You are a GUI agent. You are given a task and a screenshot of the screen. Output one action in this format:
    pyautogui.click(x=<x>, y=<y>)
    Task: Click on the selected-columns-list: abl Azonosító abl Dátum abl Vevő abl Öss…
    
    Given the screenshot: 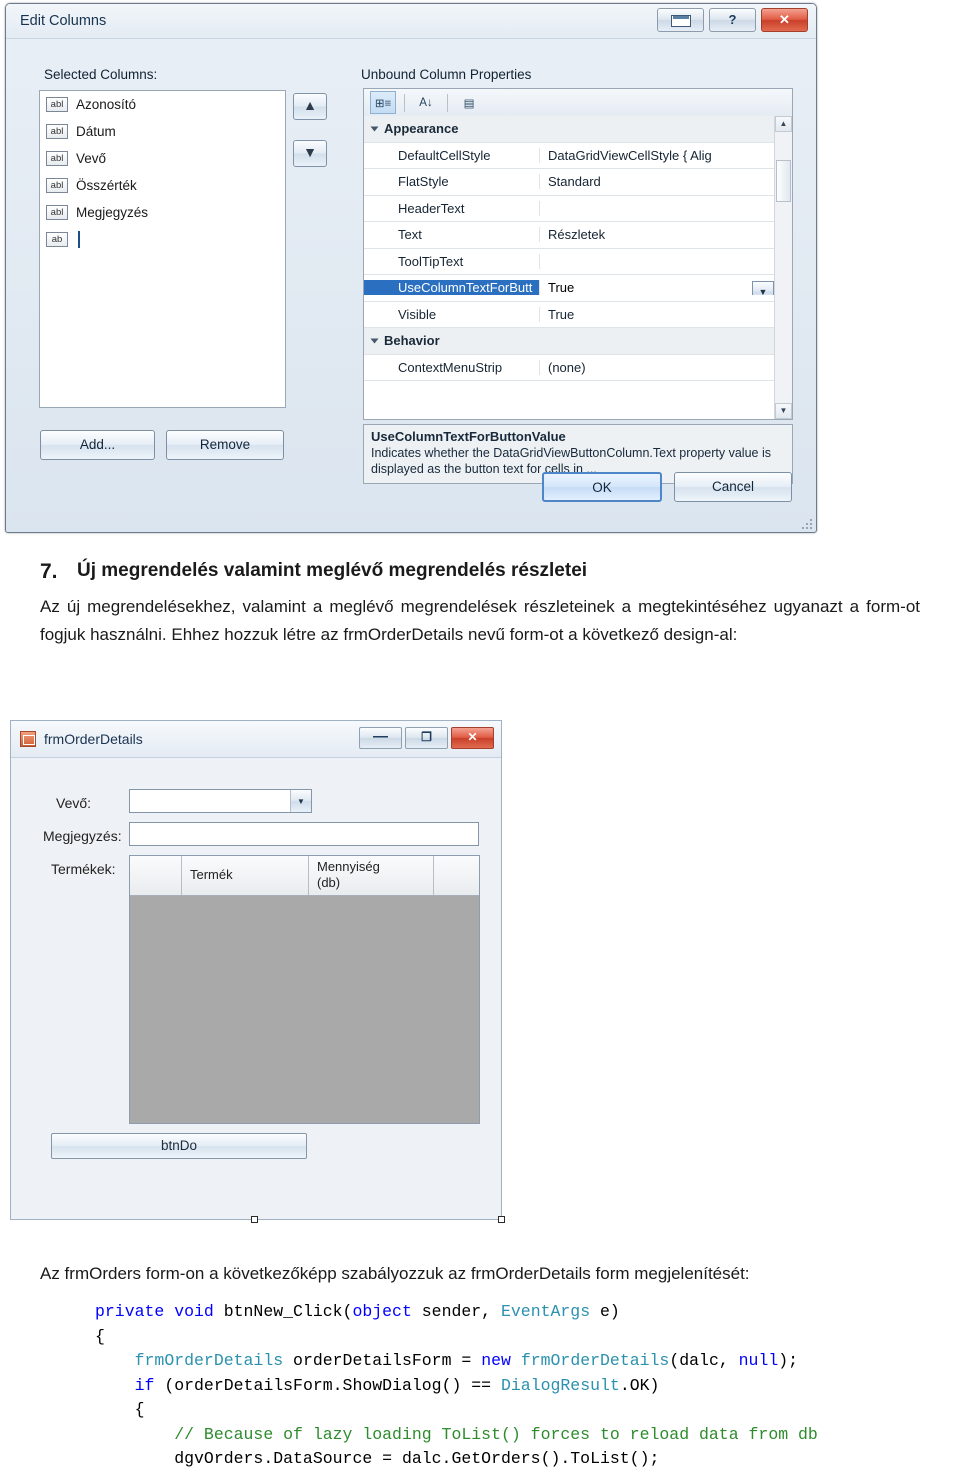 What is the action you would take?
    pyautogui.click(x=162, y=249)
    